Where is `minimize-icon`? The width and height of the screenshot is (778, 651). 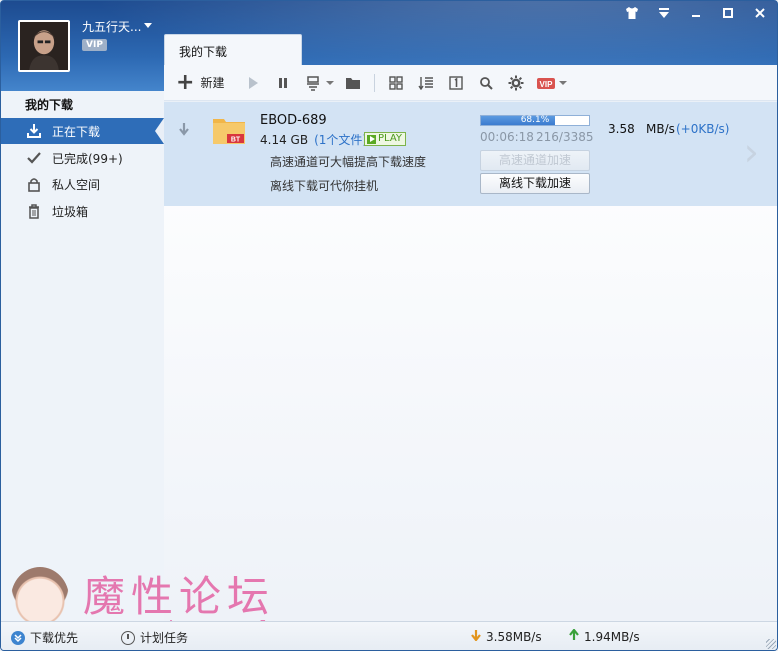
minimize-icon is located at coordinates (696, 15).